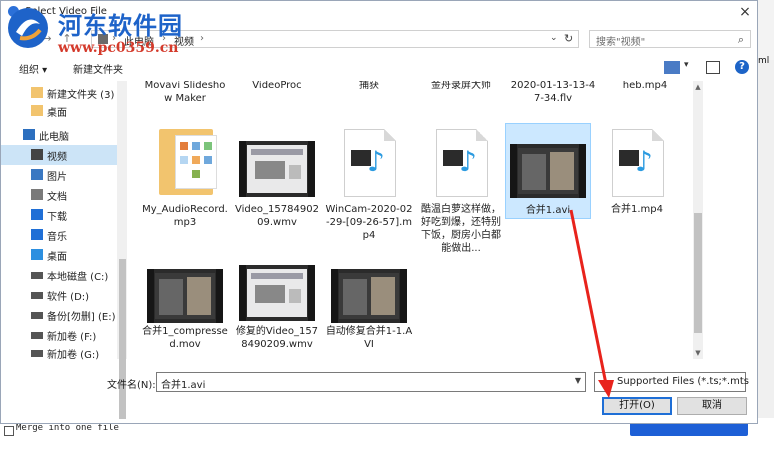  What do you see at coordinates (698, 87) in the screenshot?
I see `scroll-up-icon: ▲` at bounding box center [698, 87].